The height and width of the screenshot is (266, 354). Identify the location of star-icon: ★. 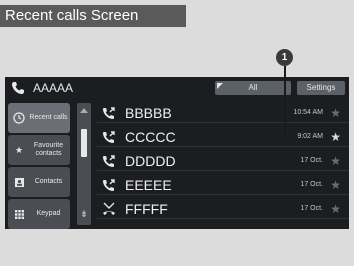
(19, 149).